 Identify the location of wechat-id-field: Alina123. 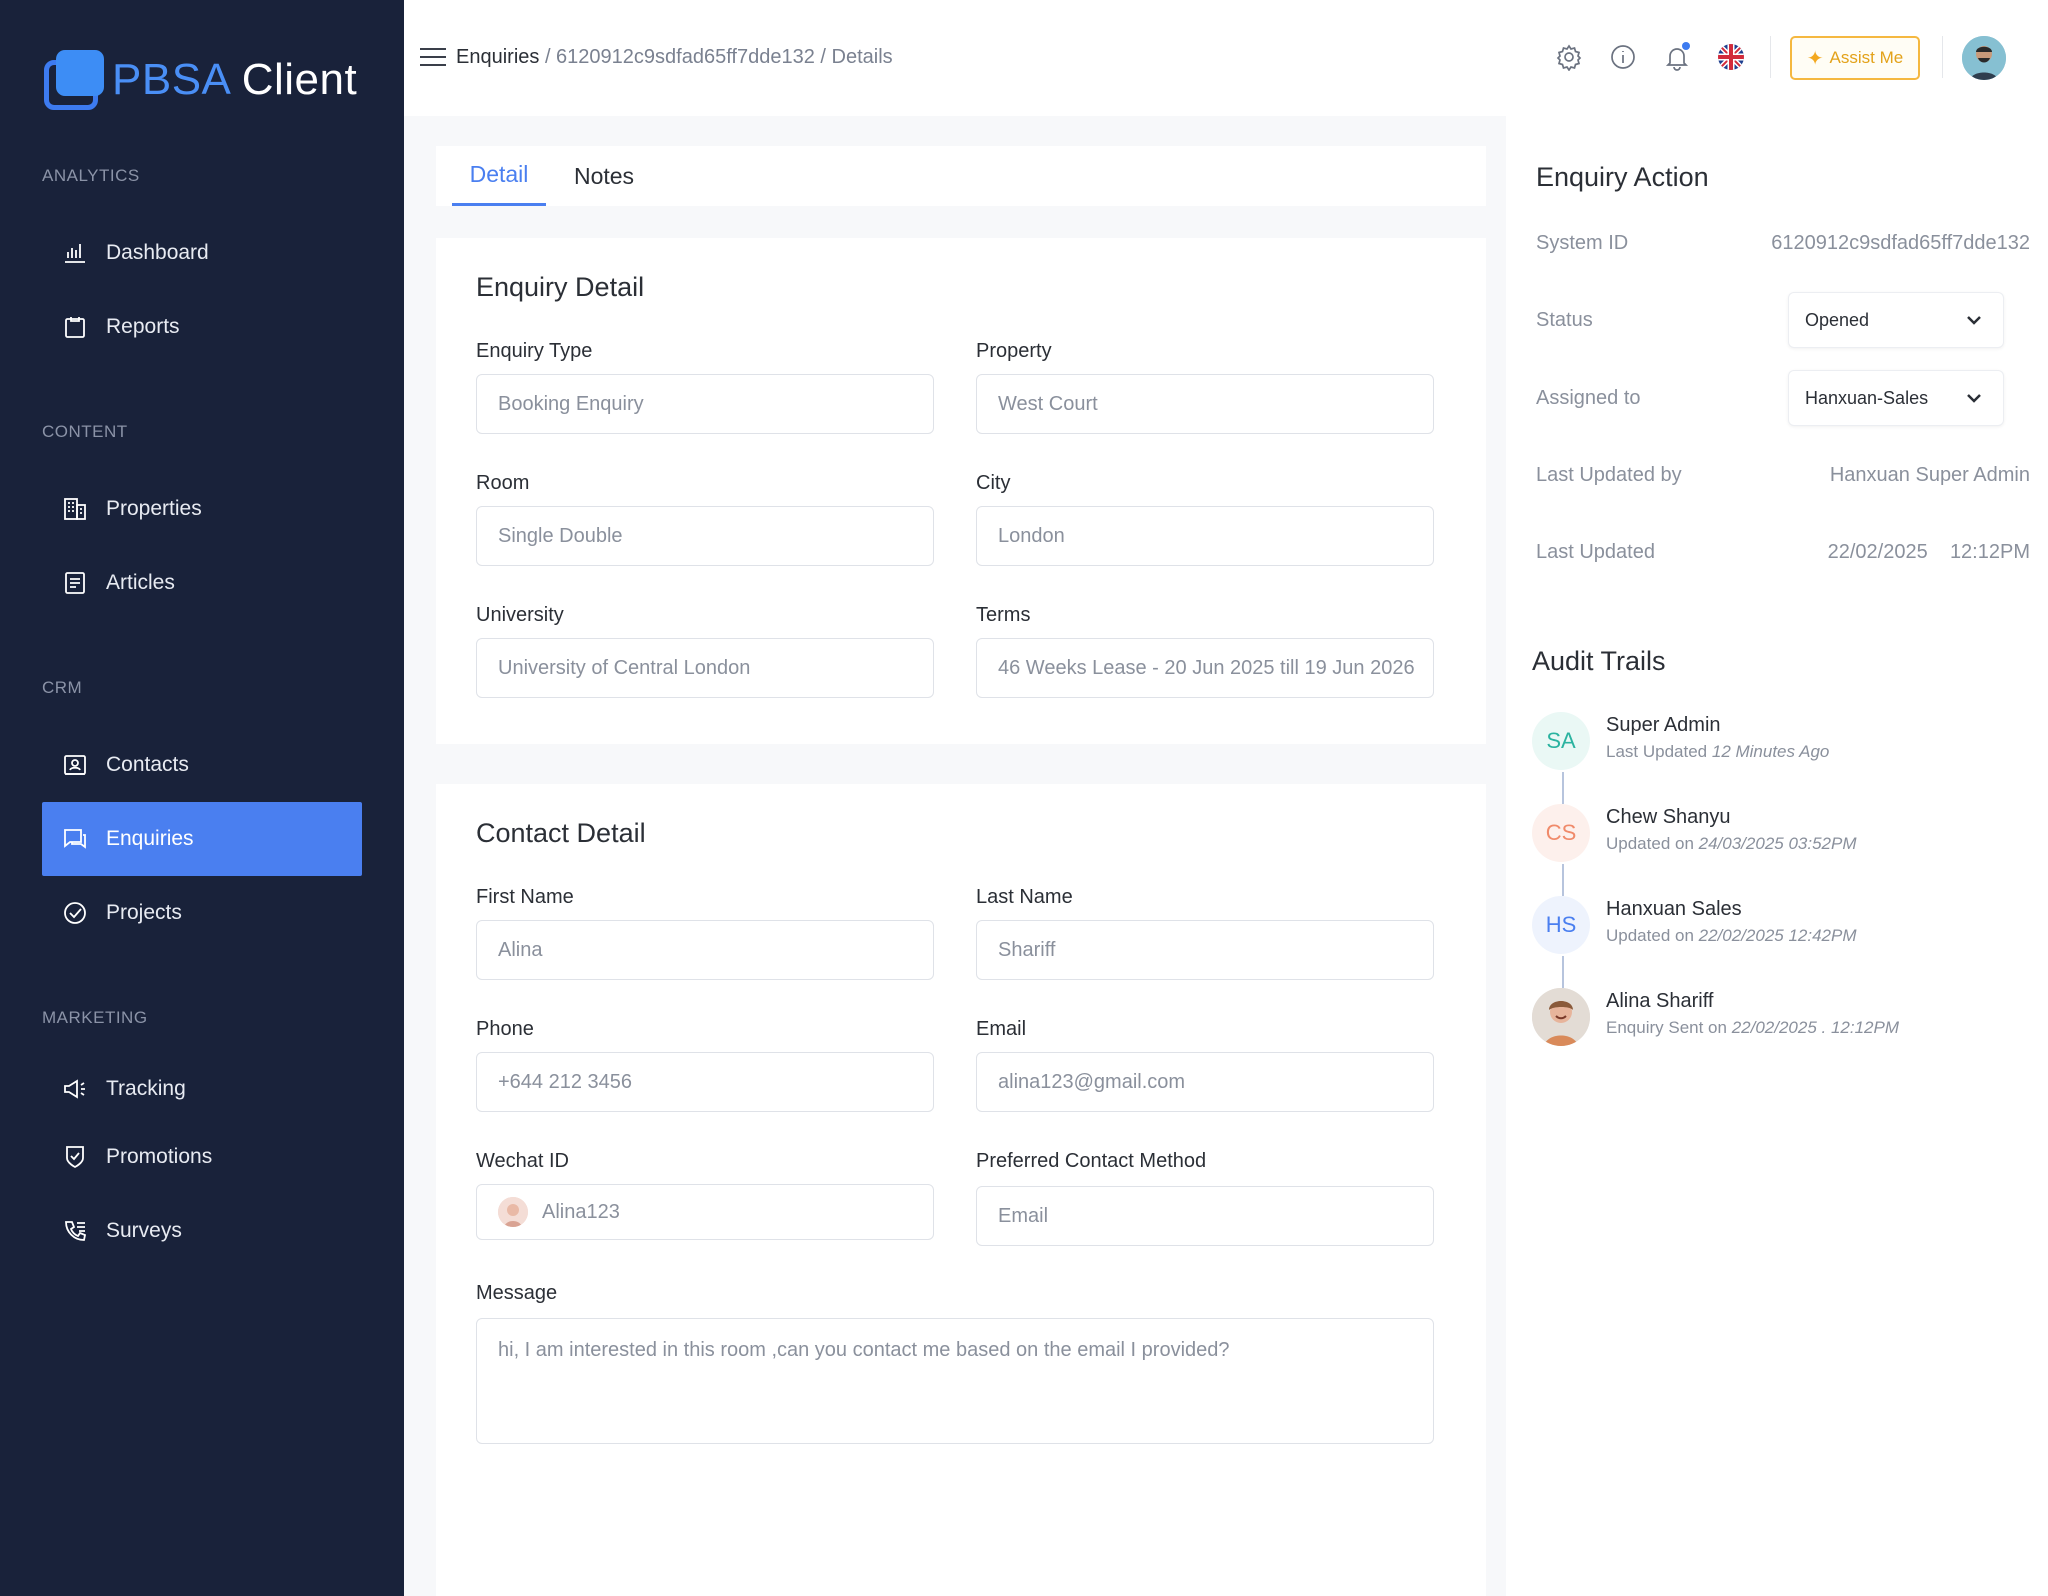
(705, 1212).